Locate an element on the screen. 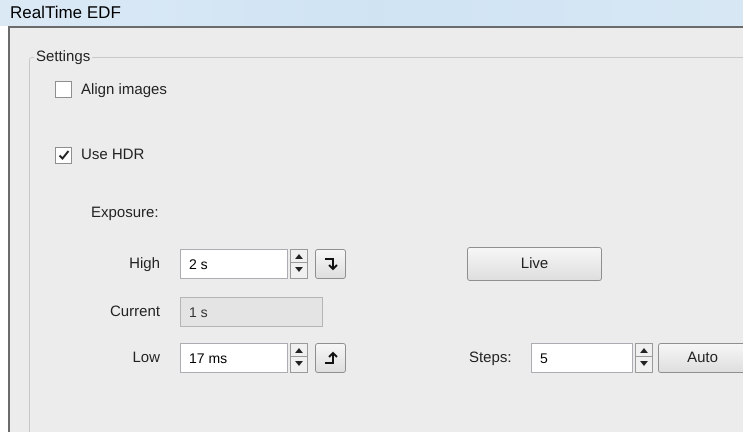 The image size is (743, 432). spin-field: 17 ms is located at coordinates (234, 358).